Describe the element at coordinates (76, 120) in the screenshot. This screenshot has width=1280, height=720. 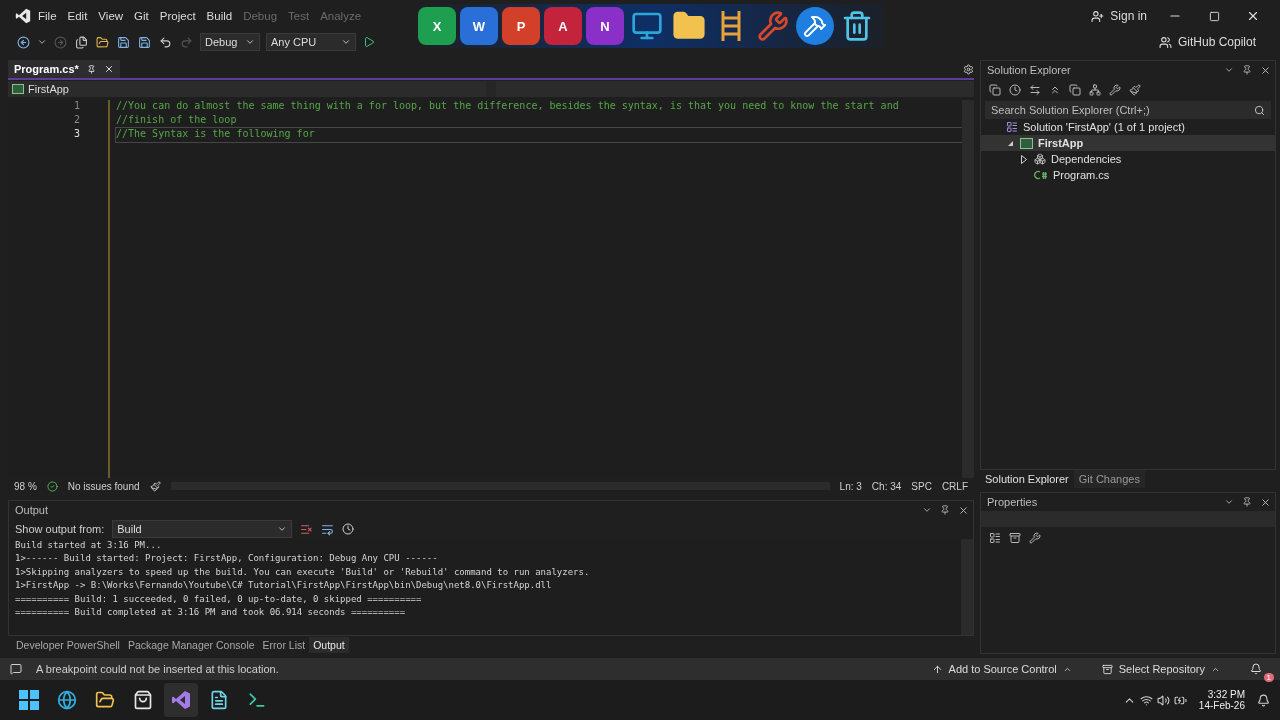
I see `line-number: 2` at that location.